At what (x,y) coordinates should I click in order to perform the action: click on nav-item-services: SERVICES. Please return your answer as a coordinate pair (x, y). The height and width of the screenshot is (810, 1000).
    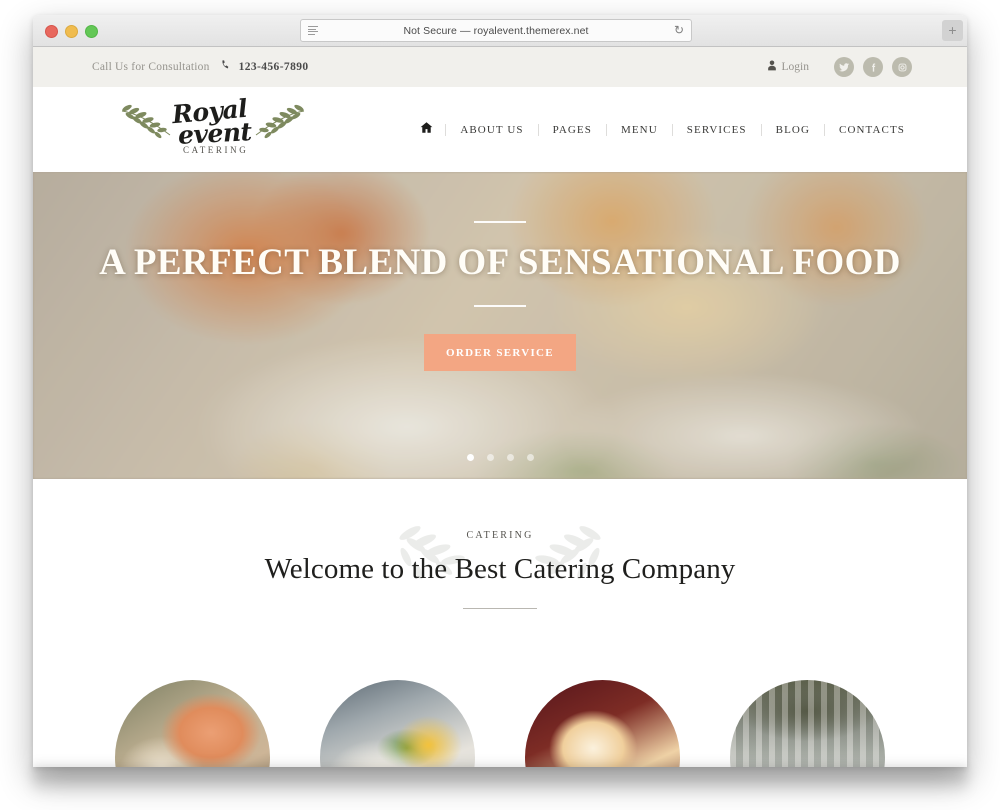
    Looking at the image, I should click on (717, 130).